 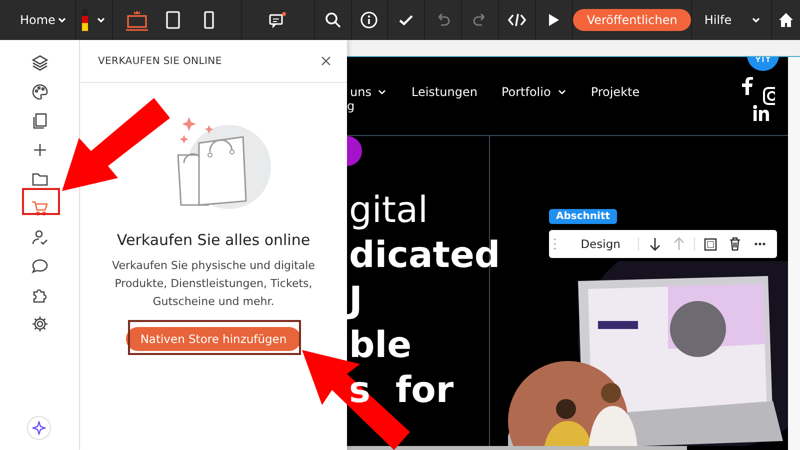 What do you see at coordinates (444, 92) in the screenshot?
I see `nav-link: Leistungen` at bounding box center [444, 92].